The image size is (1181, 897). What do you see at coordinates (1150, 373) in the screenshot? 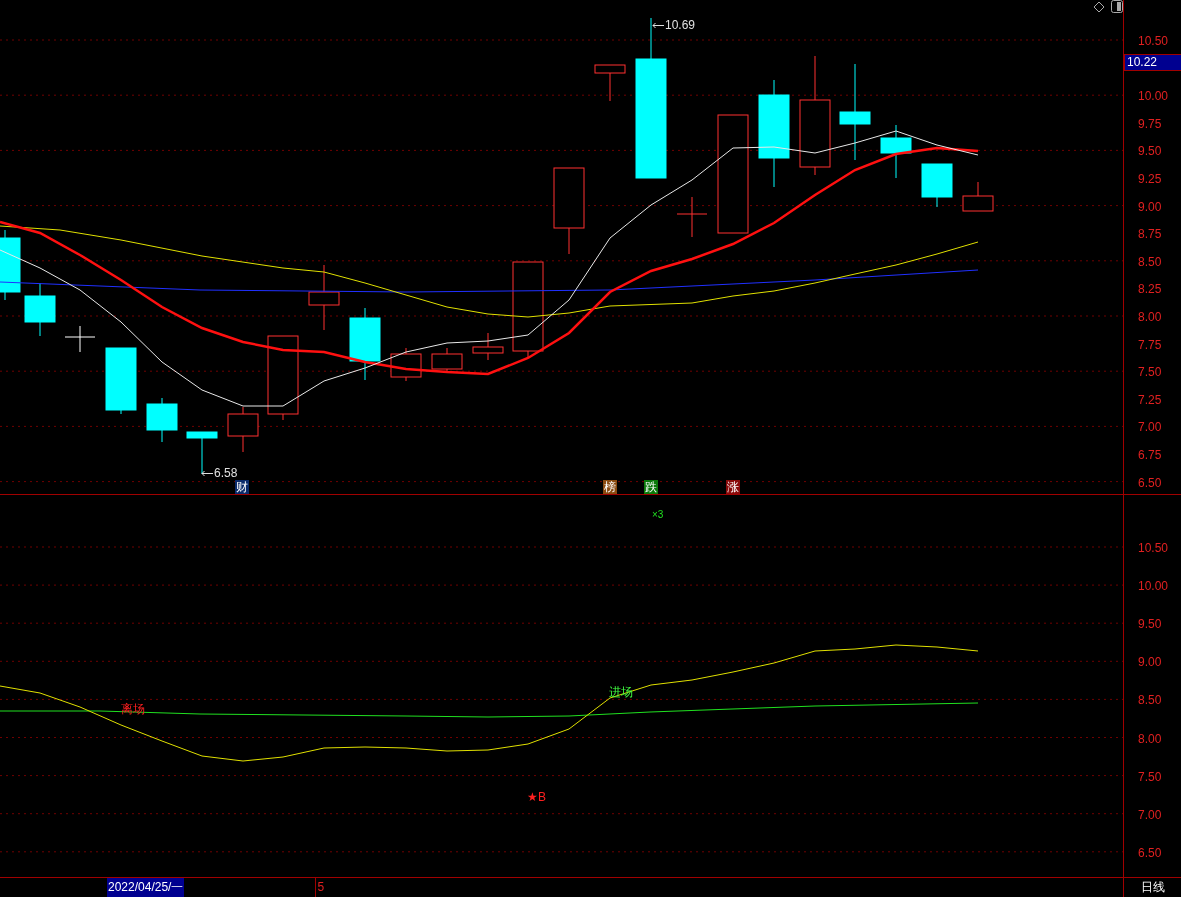
I see `price-axis-label: 7.50` at bounding box center [1150, 373].